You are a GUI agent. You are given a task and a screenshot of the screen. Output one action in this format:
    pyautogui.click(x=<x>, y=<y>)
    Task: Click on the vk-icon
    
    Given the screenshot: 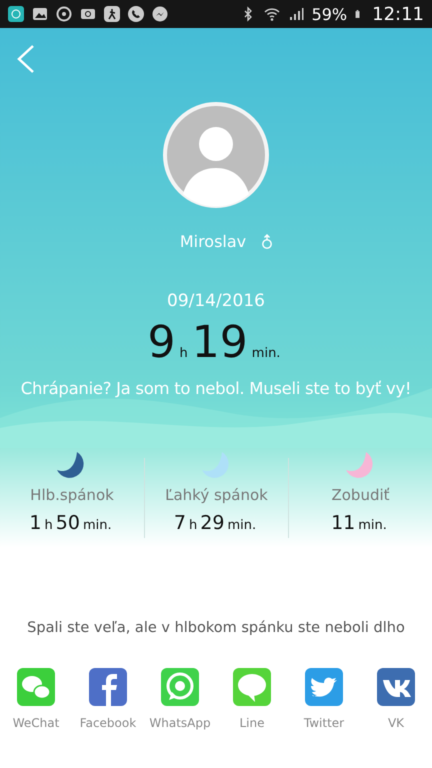 What is the action you would take?
    pyautogui.click(x=396, y=687)
    